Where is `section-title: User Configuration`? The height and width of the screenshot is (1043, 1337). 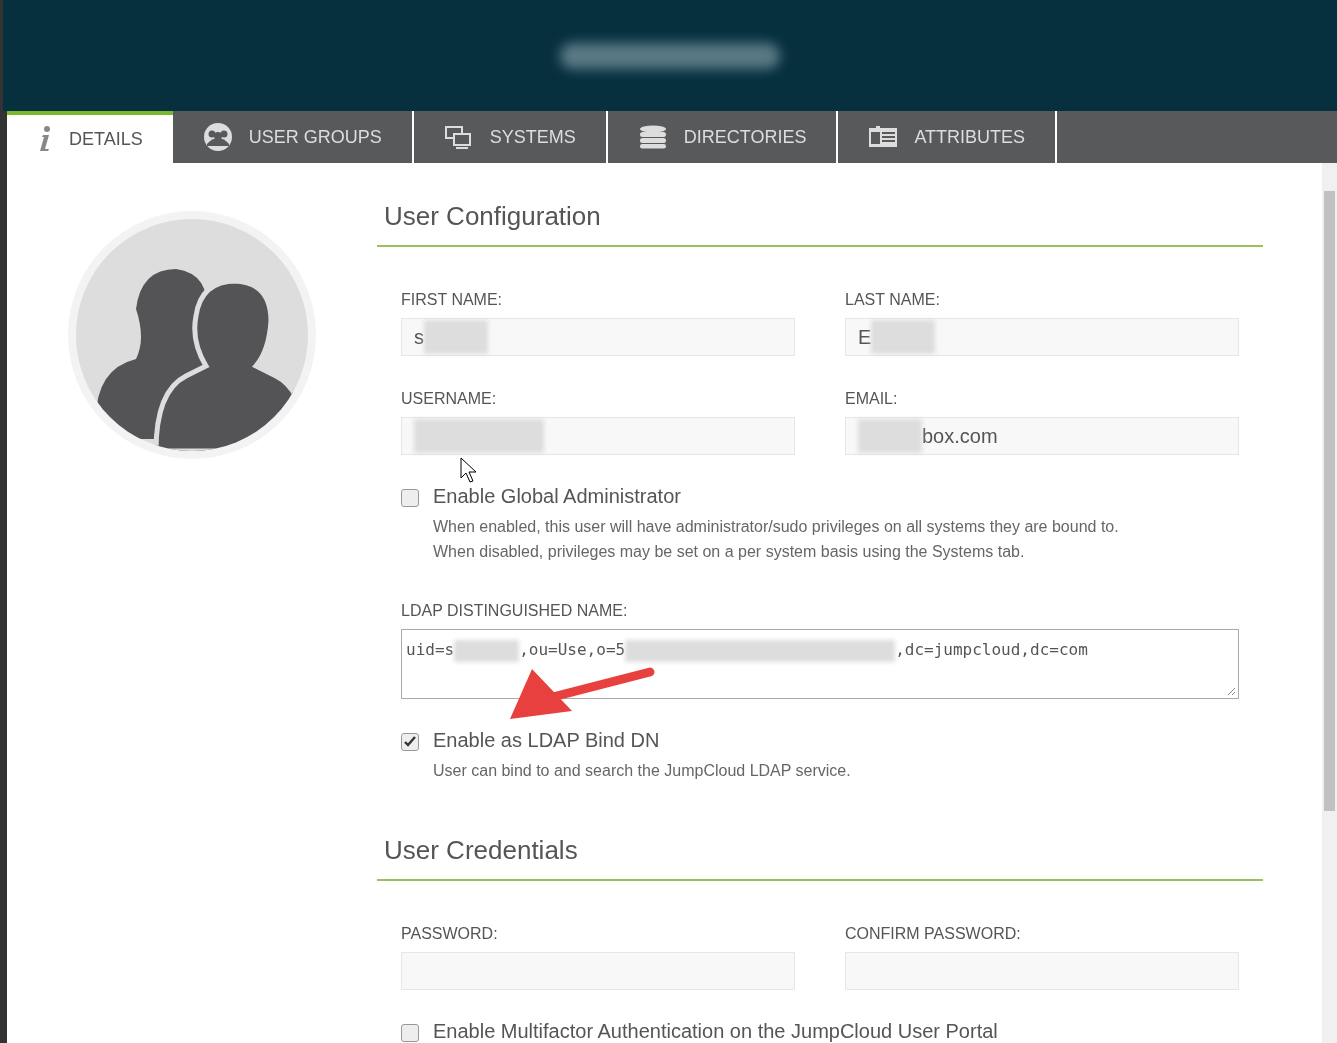
section-title: User Configuration is located at coordinates (493, 216).